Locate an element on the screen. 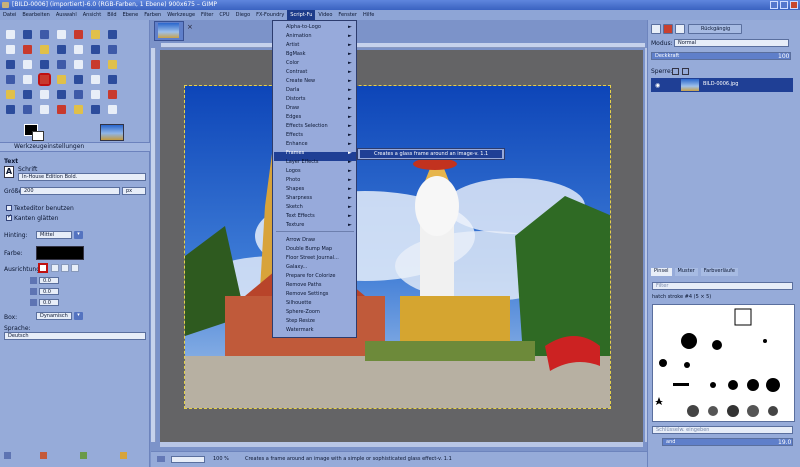 Image resolution: width=800 pixels, height=467 pixels. horizontal-ruler is located at coordinates (403, 45).